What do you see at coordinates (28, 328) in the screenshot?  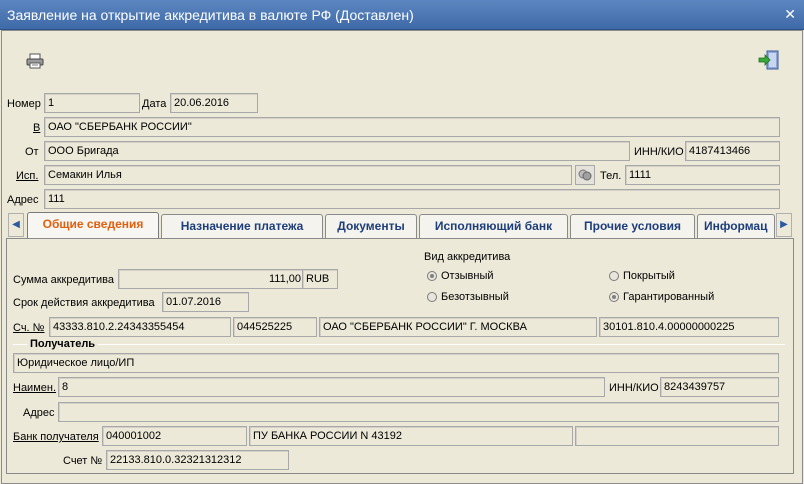 I see `account-link: Сч. №` at bounding box center [28, 328].